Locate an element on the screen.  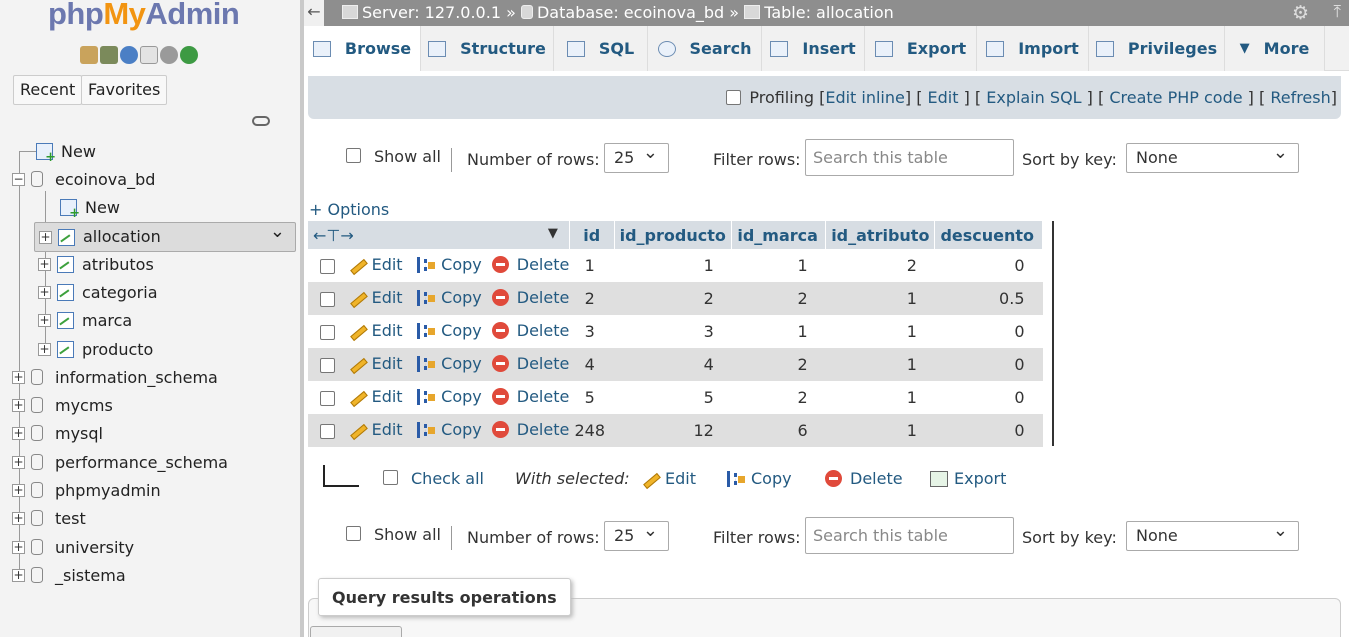
phpmyadmin-logo: phpMyAdmin is located at coordinates (144, 16).